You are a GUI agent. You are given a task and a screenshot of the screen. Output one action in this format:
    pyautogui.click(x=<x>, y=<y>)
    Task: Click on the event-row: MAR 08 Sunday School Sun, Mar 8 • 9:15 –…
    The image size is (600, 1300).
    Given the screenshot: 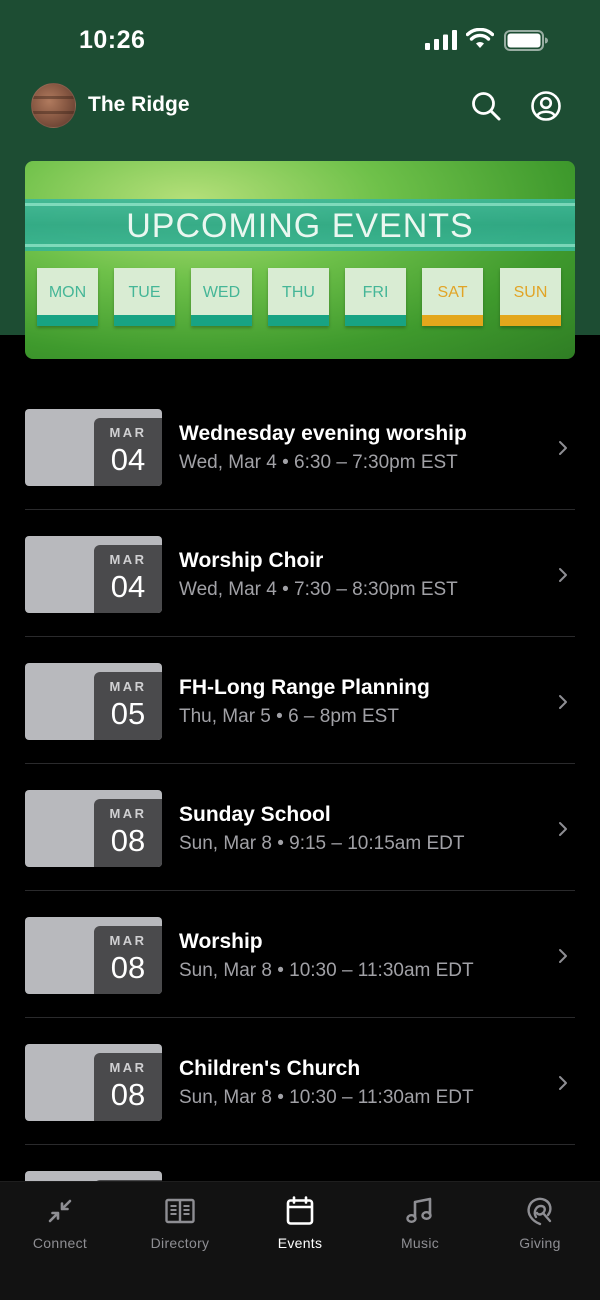 What is the action you would take?
    pyautogui.click(x=300, y=827)
    